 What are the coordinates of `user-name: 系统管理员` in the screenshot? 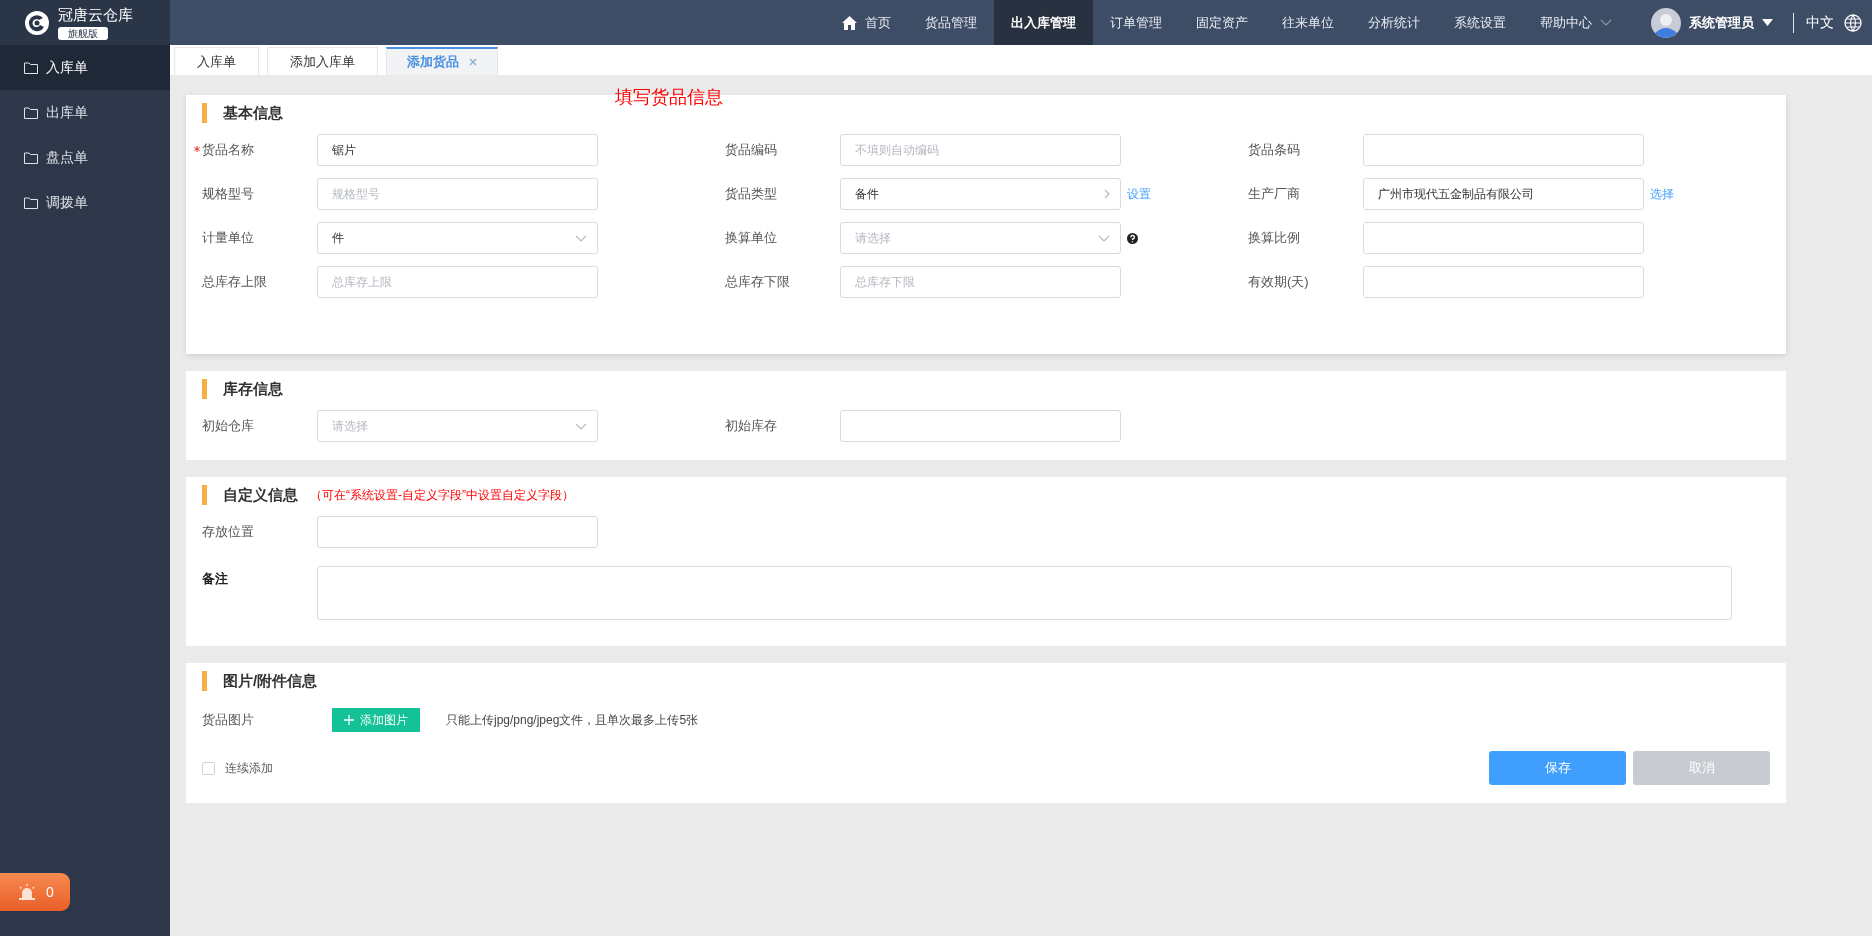 It's located at (1721, 22).